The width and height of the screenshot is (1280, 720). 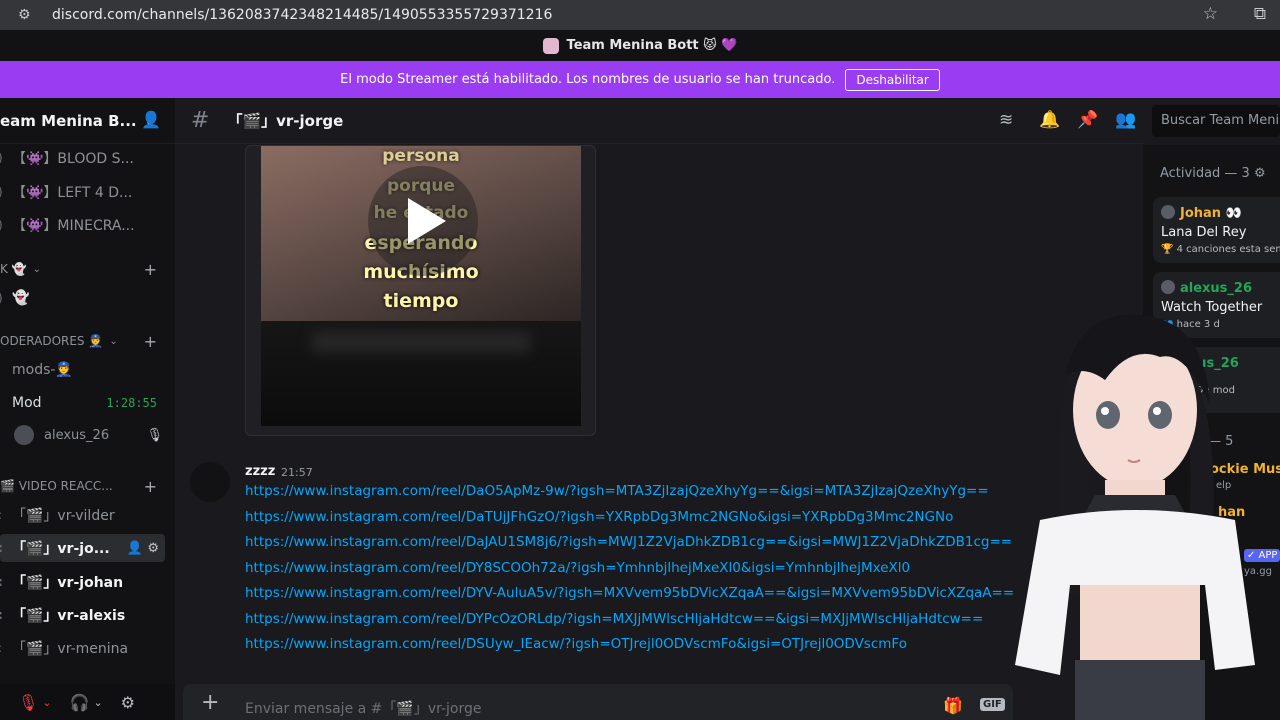 What do you see at coordinates (87, 341) in the screenshot?
I see `category-mods: ODERADORES 👮 ⌄ +` at bounding box center [87, 341].